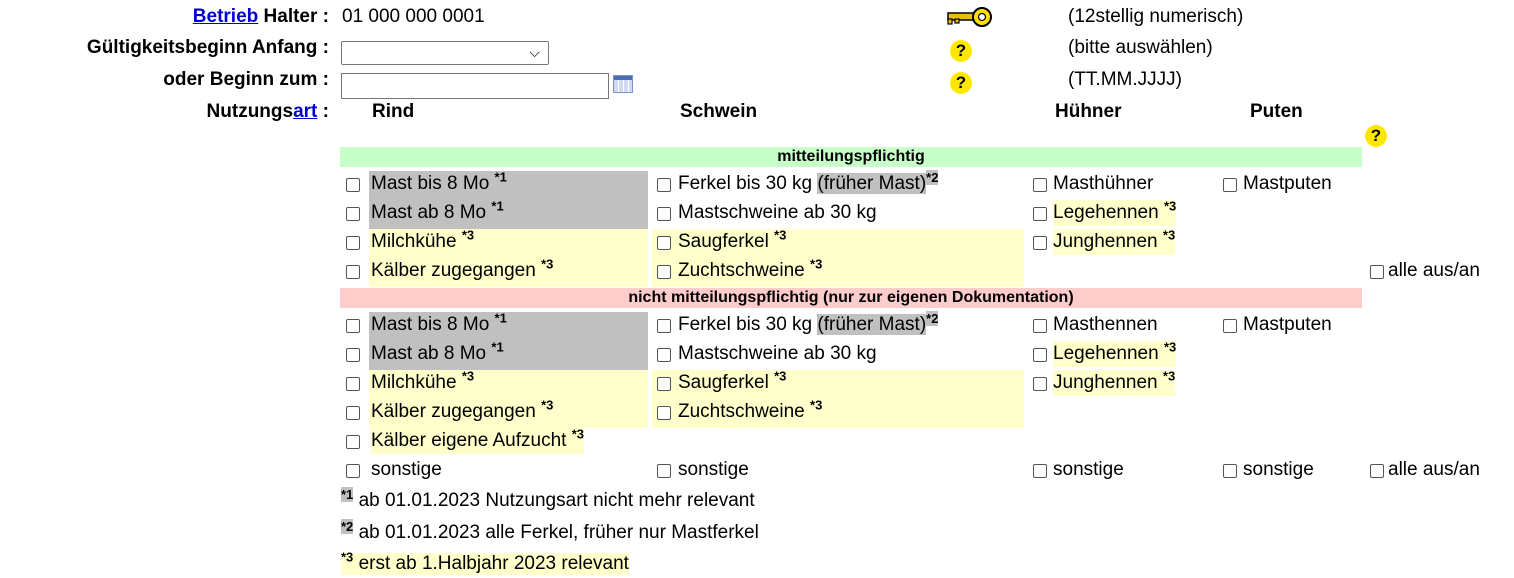  Describe the element at coordinates (1088, 111) in the screenshot. I see `col-huehner: Hühner` at that location.